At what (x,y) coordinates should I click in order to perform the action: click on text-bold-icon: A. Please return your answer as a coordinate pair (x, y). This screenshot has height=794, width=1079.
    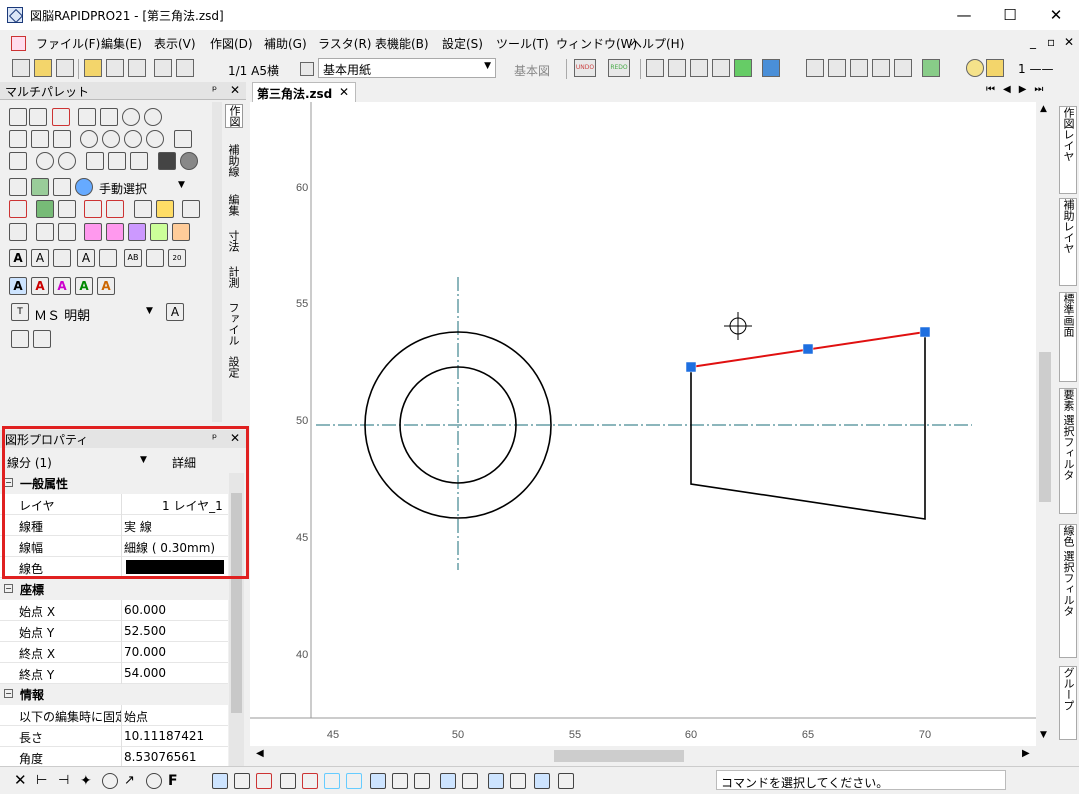
    Looking at the image, I should click on (18, 258).